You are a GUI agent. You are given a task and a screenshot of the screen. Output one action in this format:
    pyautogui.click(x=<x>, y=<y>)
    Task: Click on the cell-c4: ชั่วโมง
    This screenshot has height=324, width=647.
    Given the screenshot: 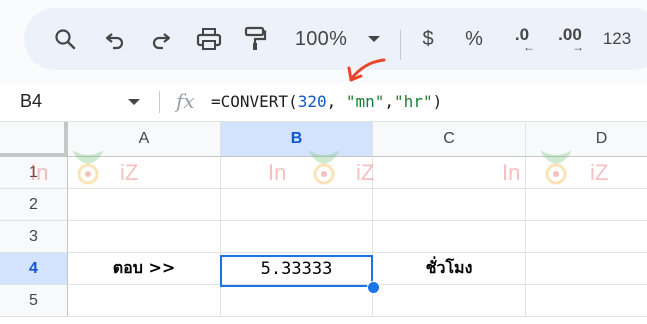 What is the action you would take?
    pyautogui.click(x=449, y=269)
    